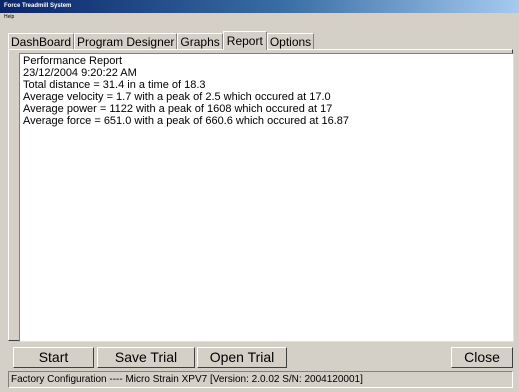 This screenshot has height=392, width=519. What do you see at coordinates (482, 357) in the screenshot?
I see `close-button: Close` at bounding box center [482, 357].